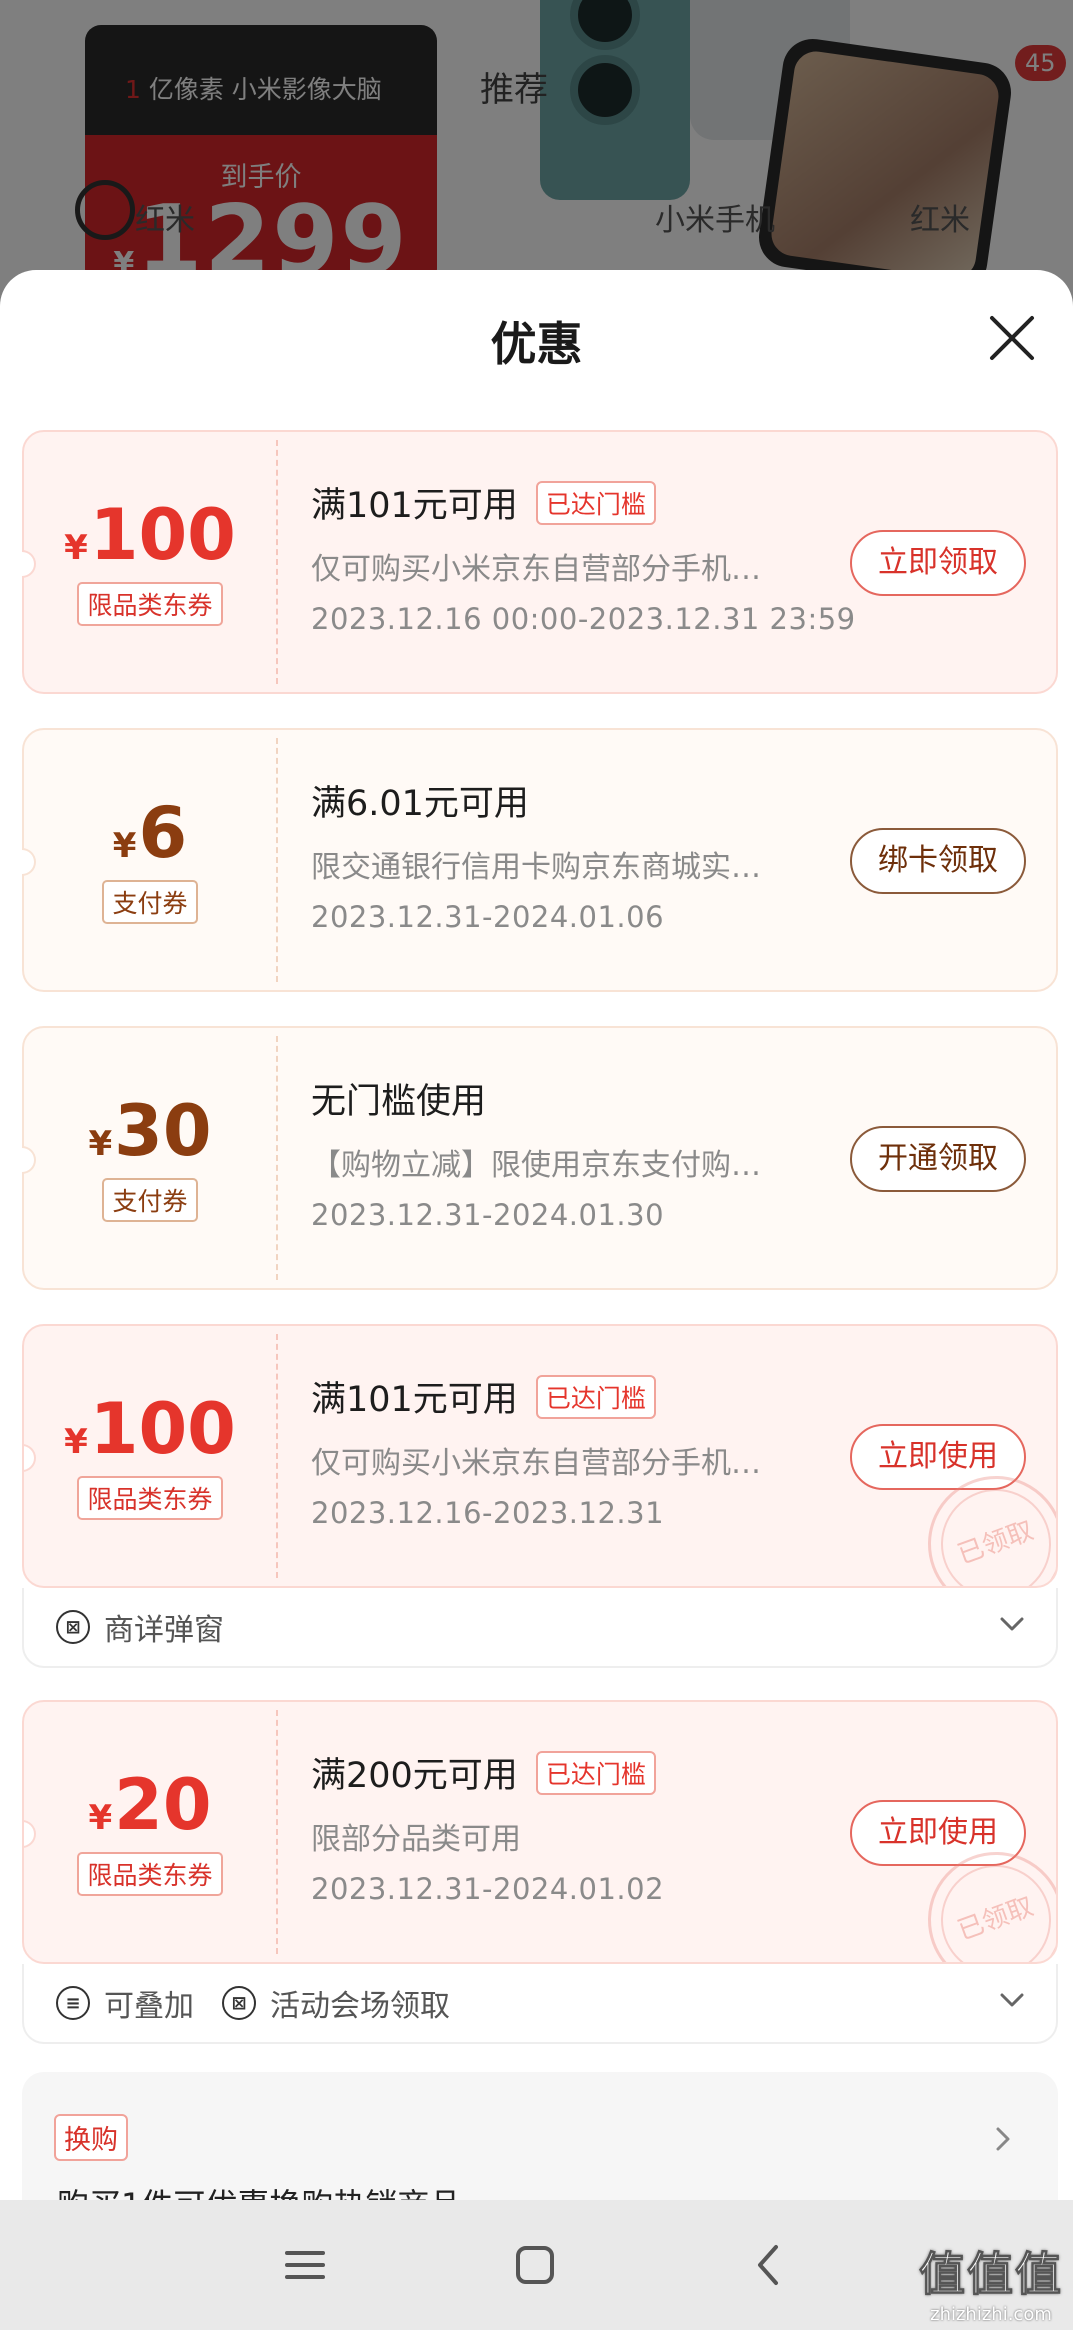 This screenshot has height=2330, width=1073. Describe the element at coordinates (91, 2137) in the screenshot. I see `swap-tag: 换购` at that location.